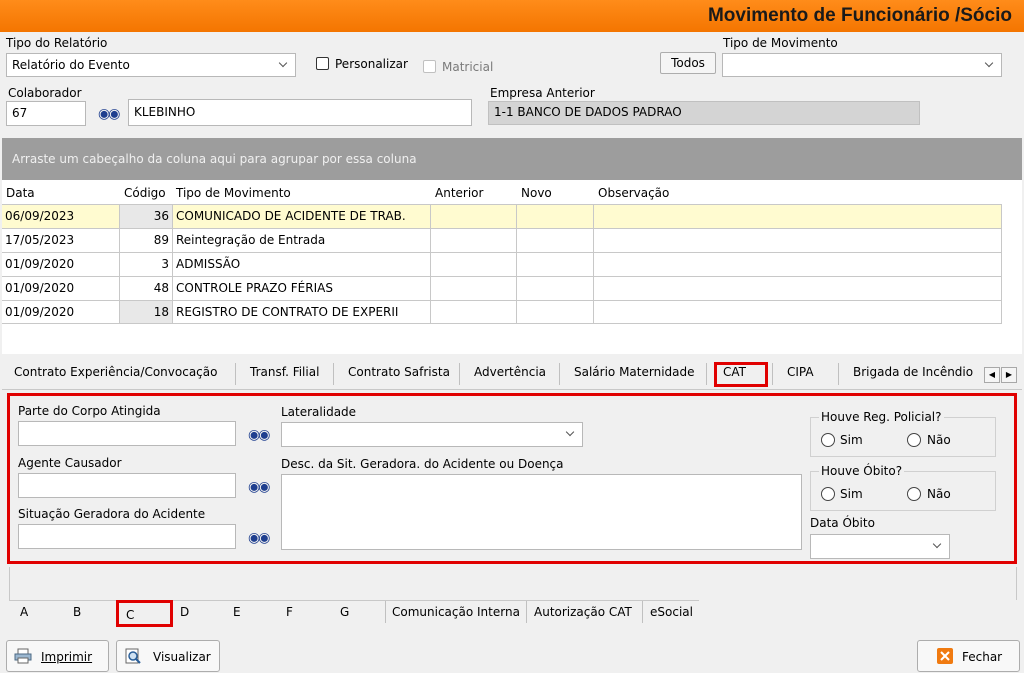 This screenshot has width=1024, height=673. I want to click on sub-tab-c-highlight, so click(144, 613).